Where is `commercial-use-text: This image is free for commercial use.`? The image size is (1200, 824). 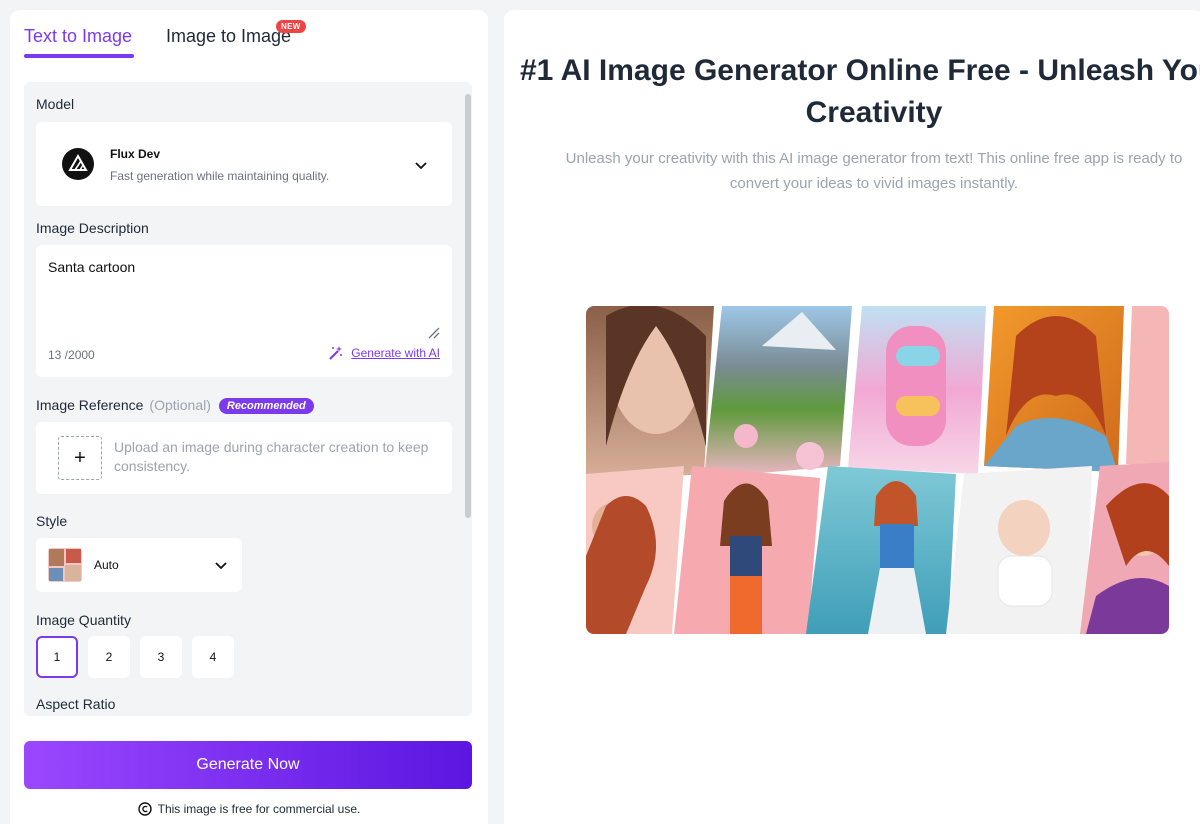 commercial-use-text: This image is free for commercial use. is located at coordinates (259, 809).